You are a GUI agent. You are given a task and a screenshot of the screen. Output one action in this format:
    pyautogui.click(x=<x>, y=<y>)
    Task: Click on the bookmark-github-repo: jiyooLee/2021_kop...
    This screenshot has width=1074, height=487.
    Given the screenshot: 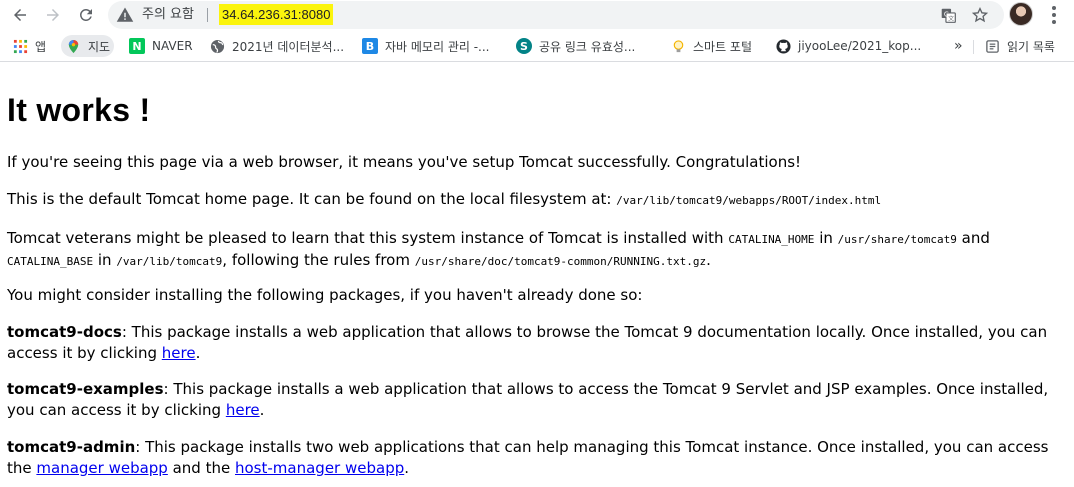 What is the action you would take?
    pyautogui.click(x=848, y=46)
    